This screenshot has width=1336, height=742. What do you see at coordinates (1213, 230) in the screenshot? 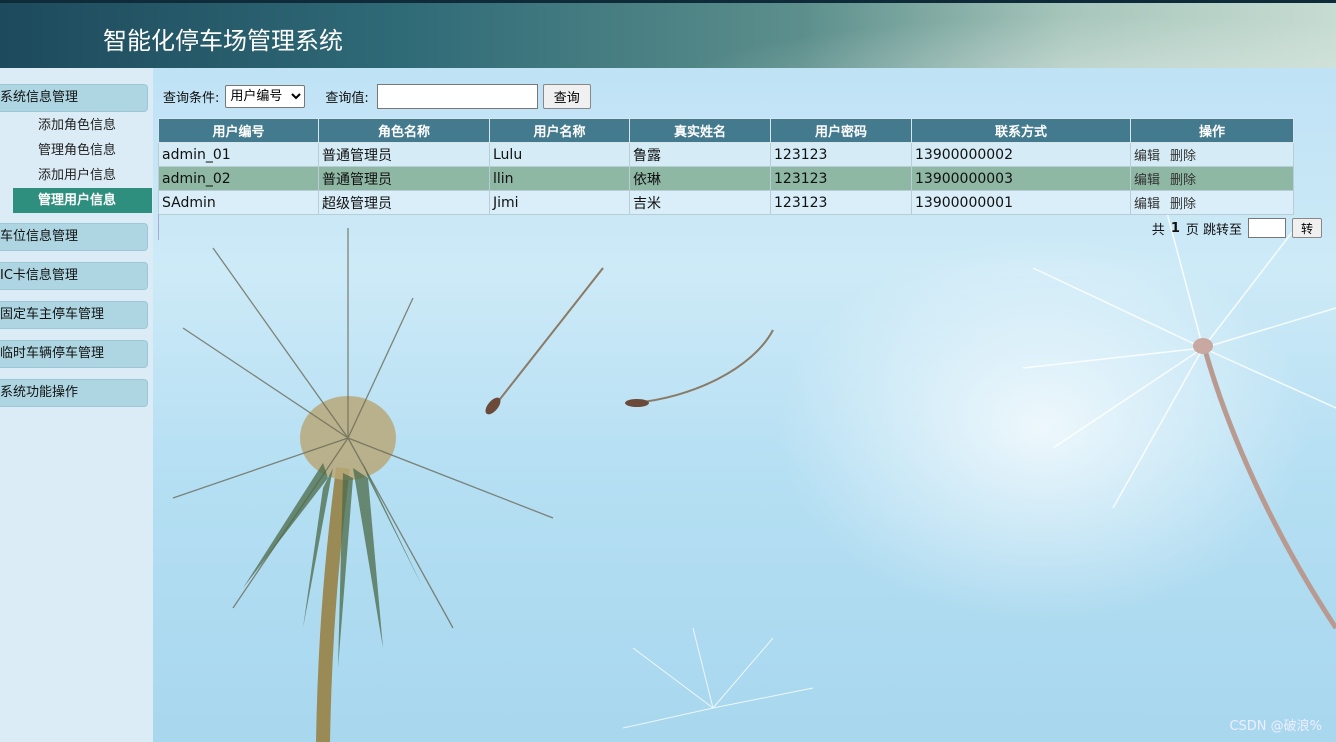
I see `pager-total-suffix: 页 跳转至` at bounding box center [1213, 230].